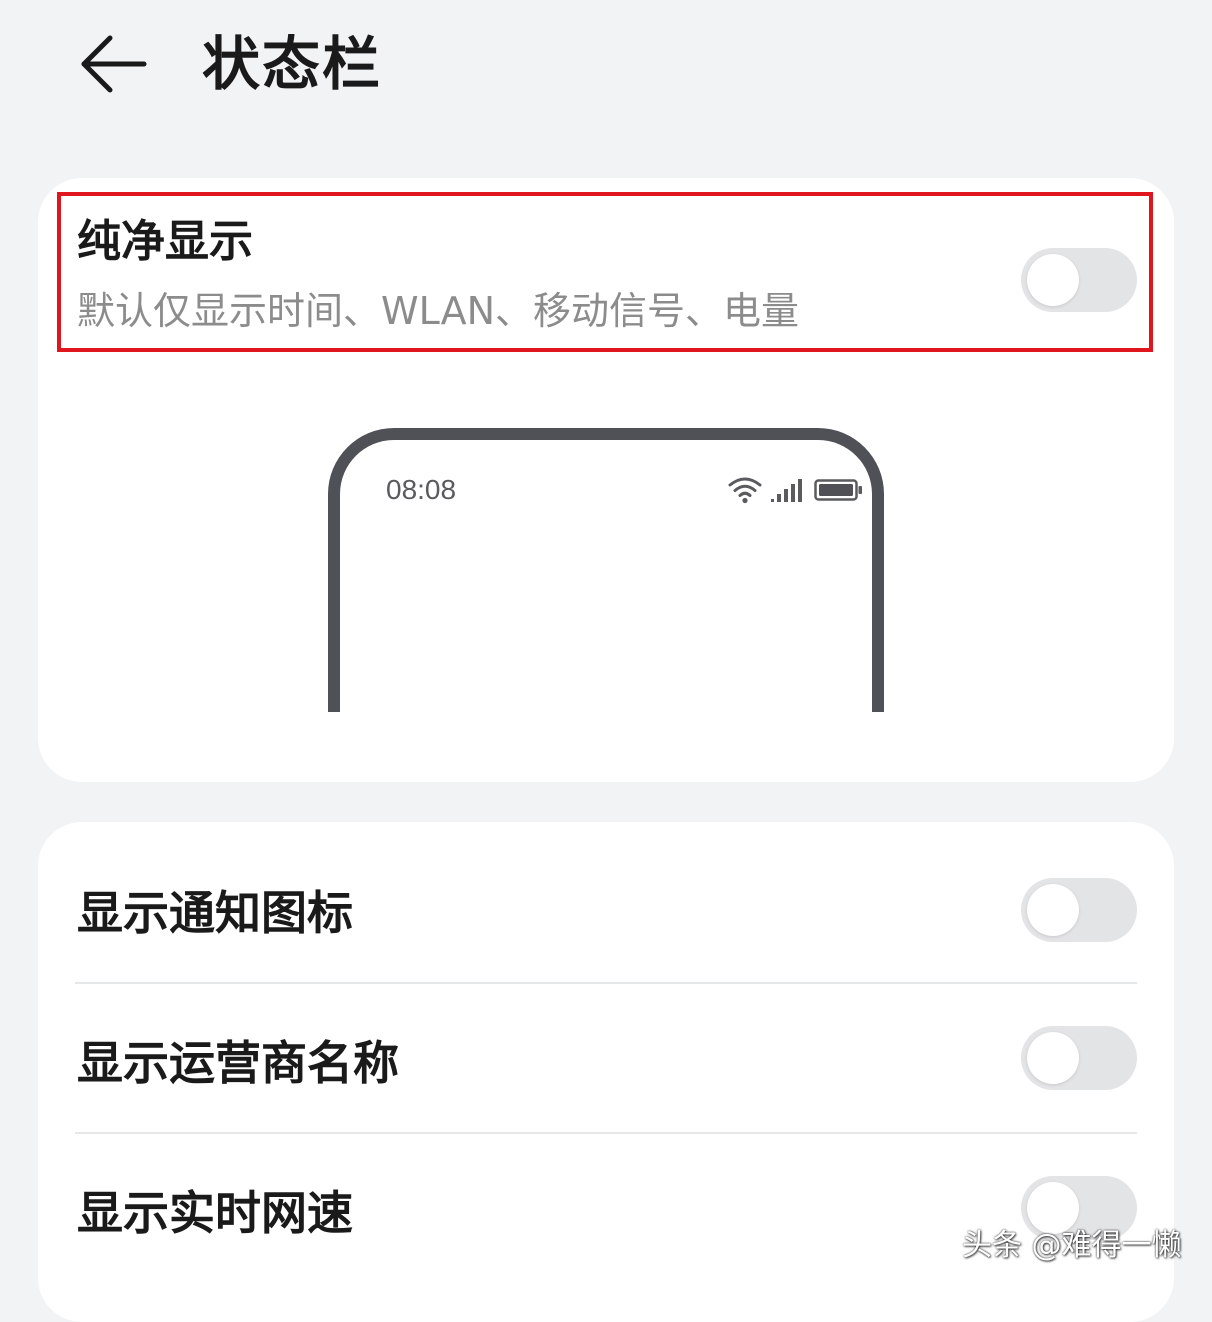  I want to click on carrier-name-toggle, so click(1079, 1058).